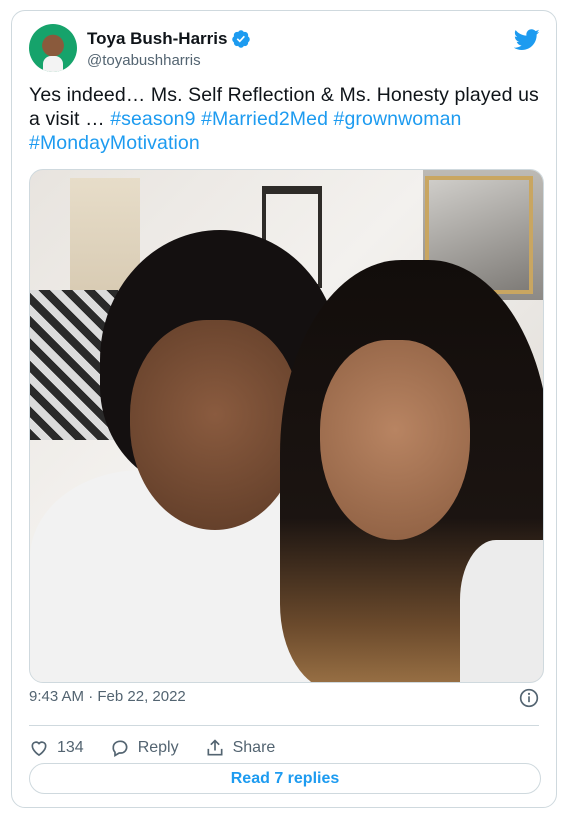 This screenshot has height=826, width=568. I want to click on author-avatar, so click(53, 48).